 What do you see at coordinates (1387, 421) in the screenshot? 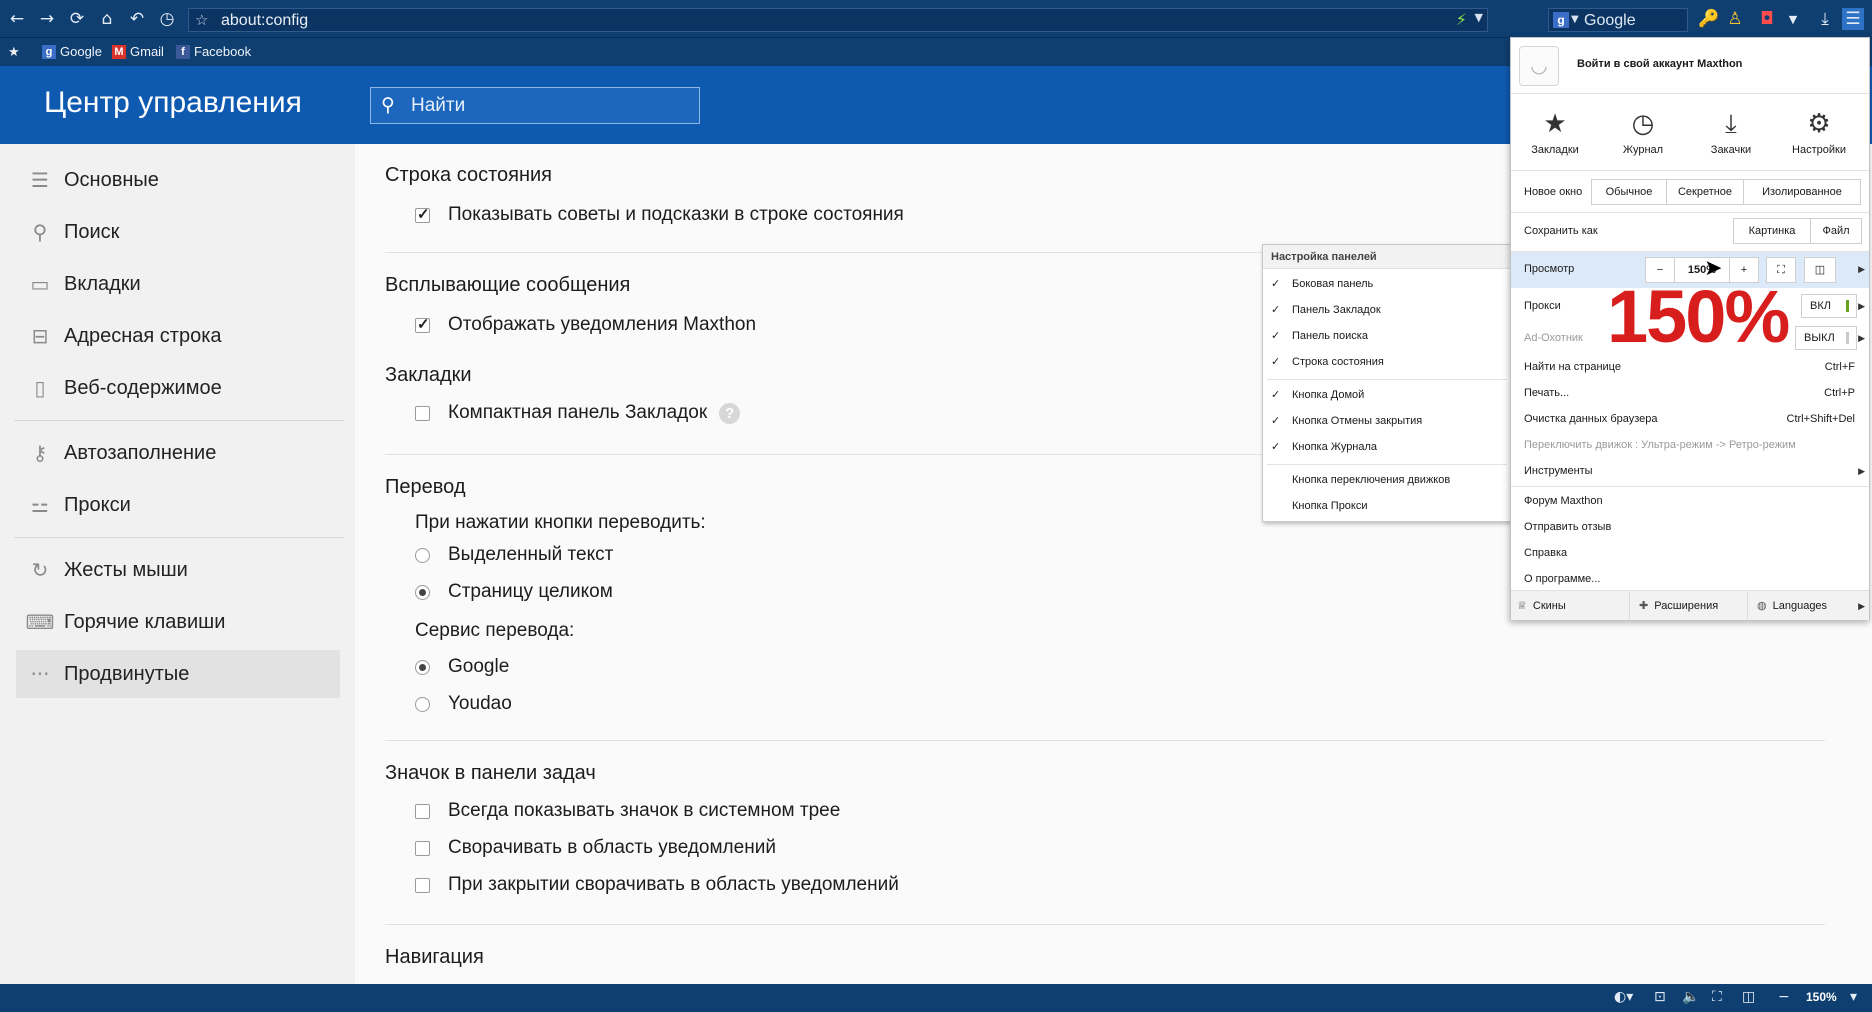
I see `panel-menu-item: ✓ Кнопка Отмены закрытия` at bounding box center [1387, 421].